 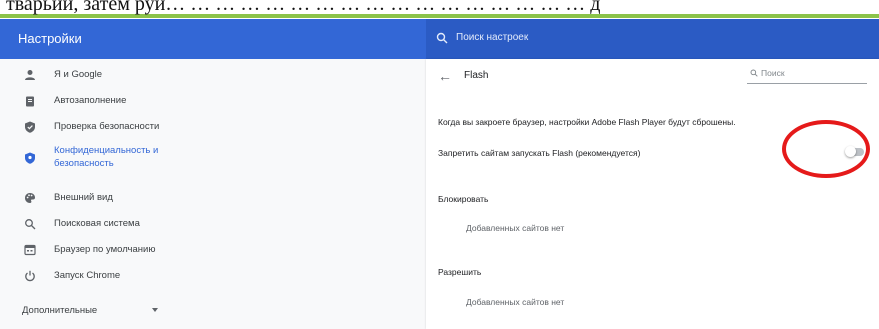 I want to click on shield-lock-icon, so click(x=30, y=158).